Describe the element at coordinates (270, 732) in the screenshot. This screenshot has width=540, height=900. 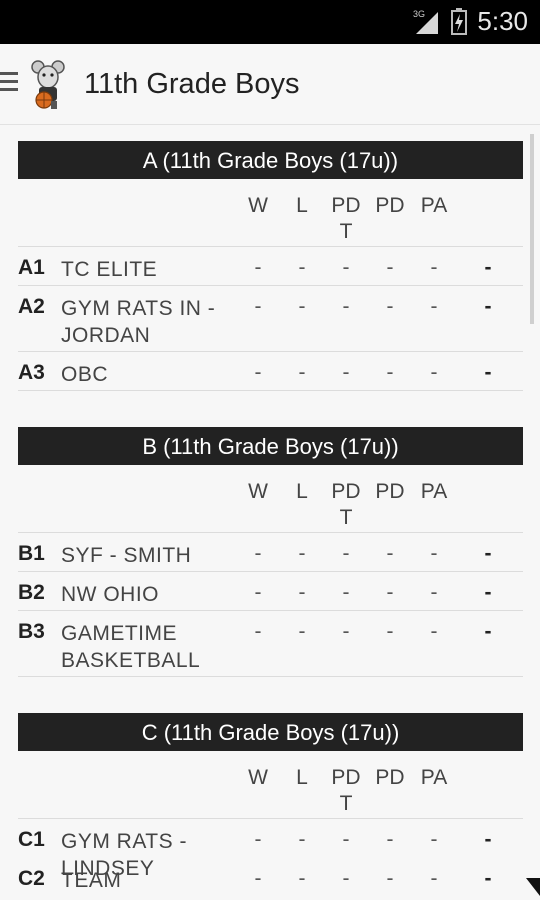
I see `group-header: C (11th Grade Boys (17u))` at that location.